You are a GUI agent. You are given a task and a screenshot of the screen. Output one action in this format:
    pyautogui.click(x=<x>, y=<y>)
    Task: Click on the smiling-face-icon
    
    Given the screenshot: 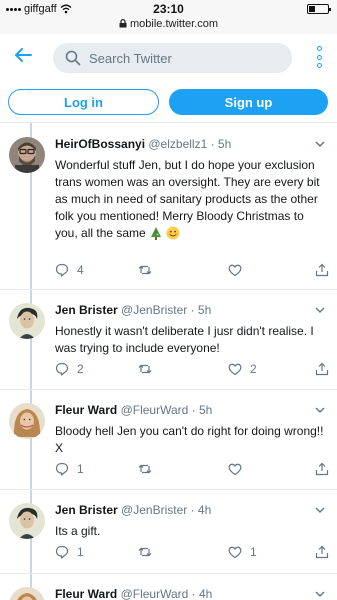 What is the action you would take?
    pyautogui.click(x=173, y=233)
    